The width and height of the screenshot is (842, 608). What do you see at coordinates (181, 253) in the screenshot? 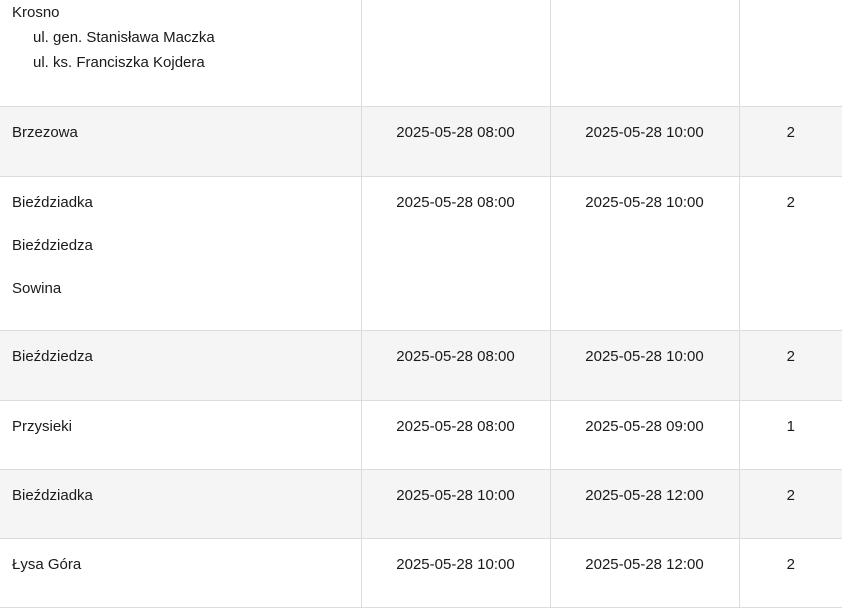
I see `location-cell: Bieździadka Bieździedza Sowina` at bounding box center [181, 253].